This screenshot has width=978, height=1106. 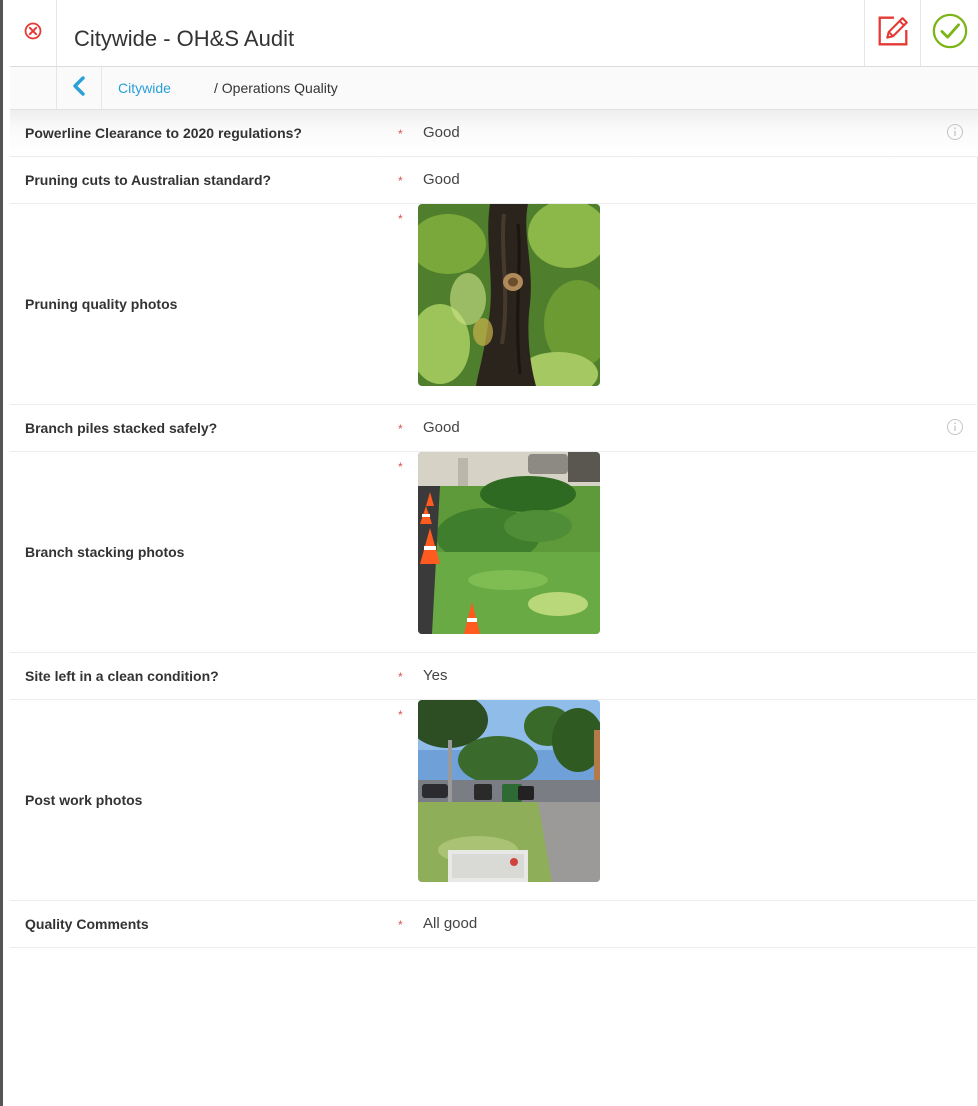 I want to click on back-button, so click(x=79, y=88).